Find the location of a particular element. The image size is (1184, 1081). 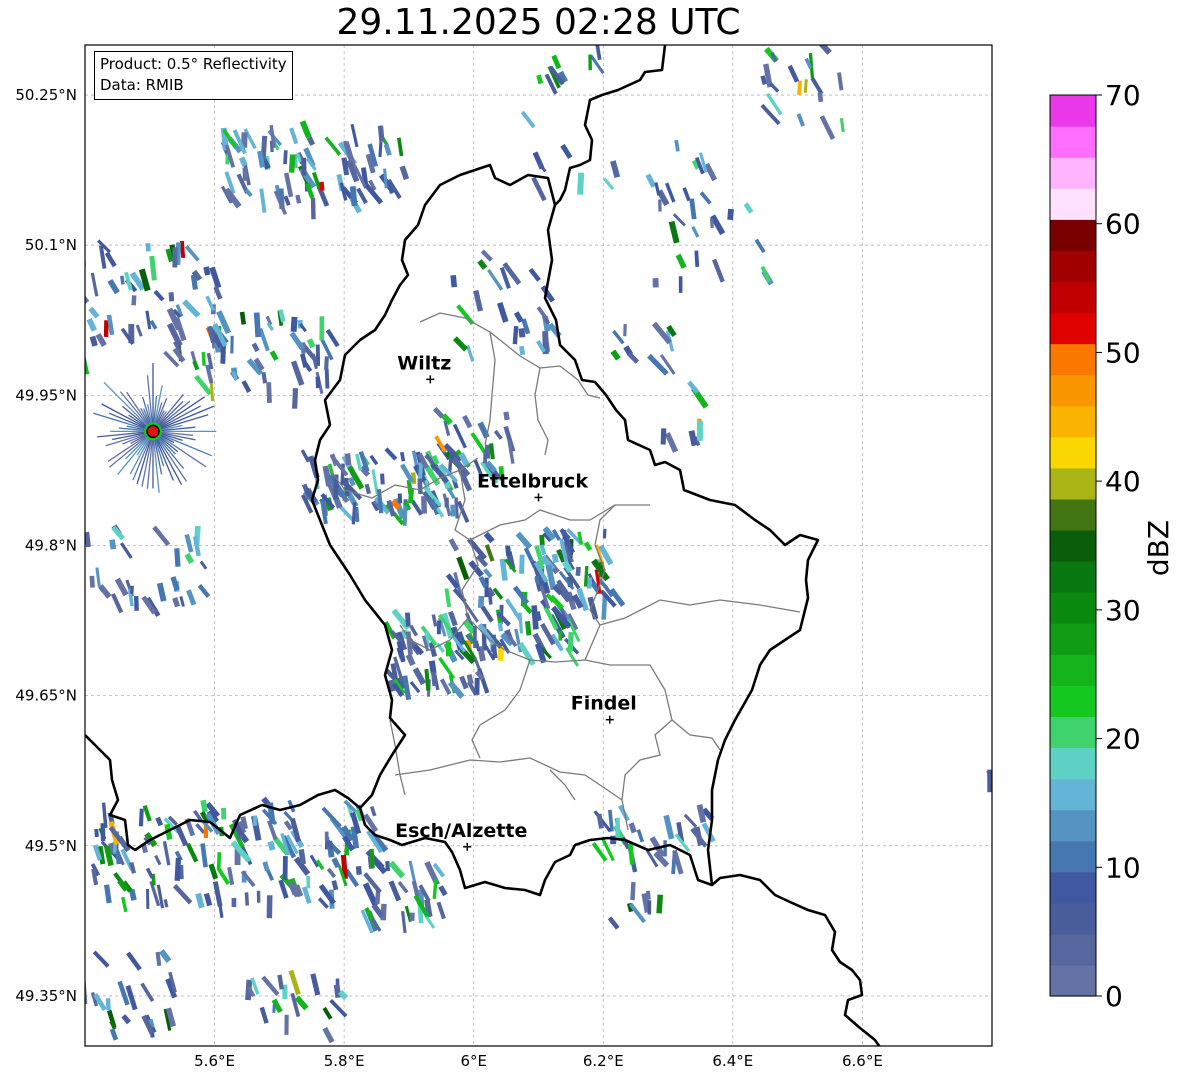

data-source-label: Data: RMIB is located at coordinates (142, 85).